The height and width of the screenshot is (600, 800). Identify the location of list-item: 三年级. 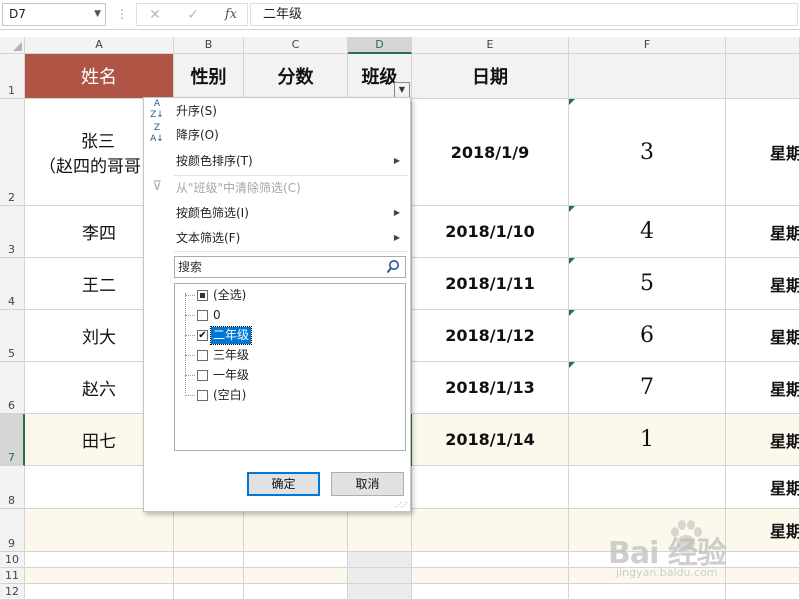
(290, 355).